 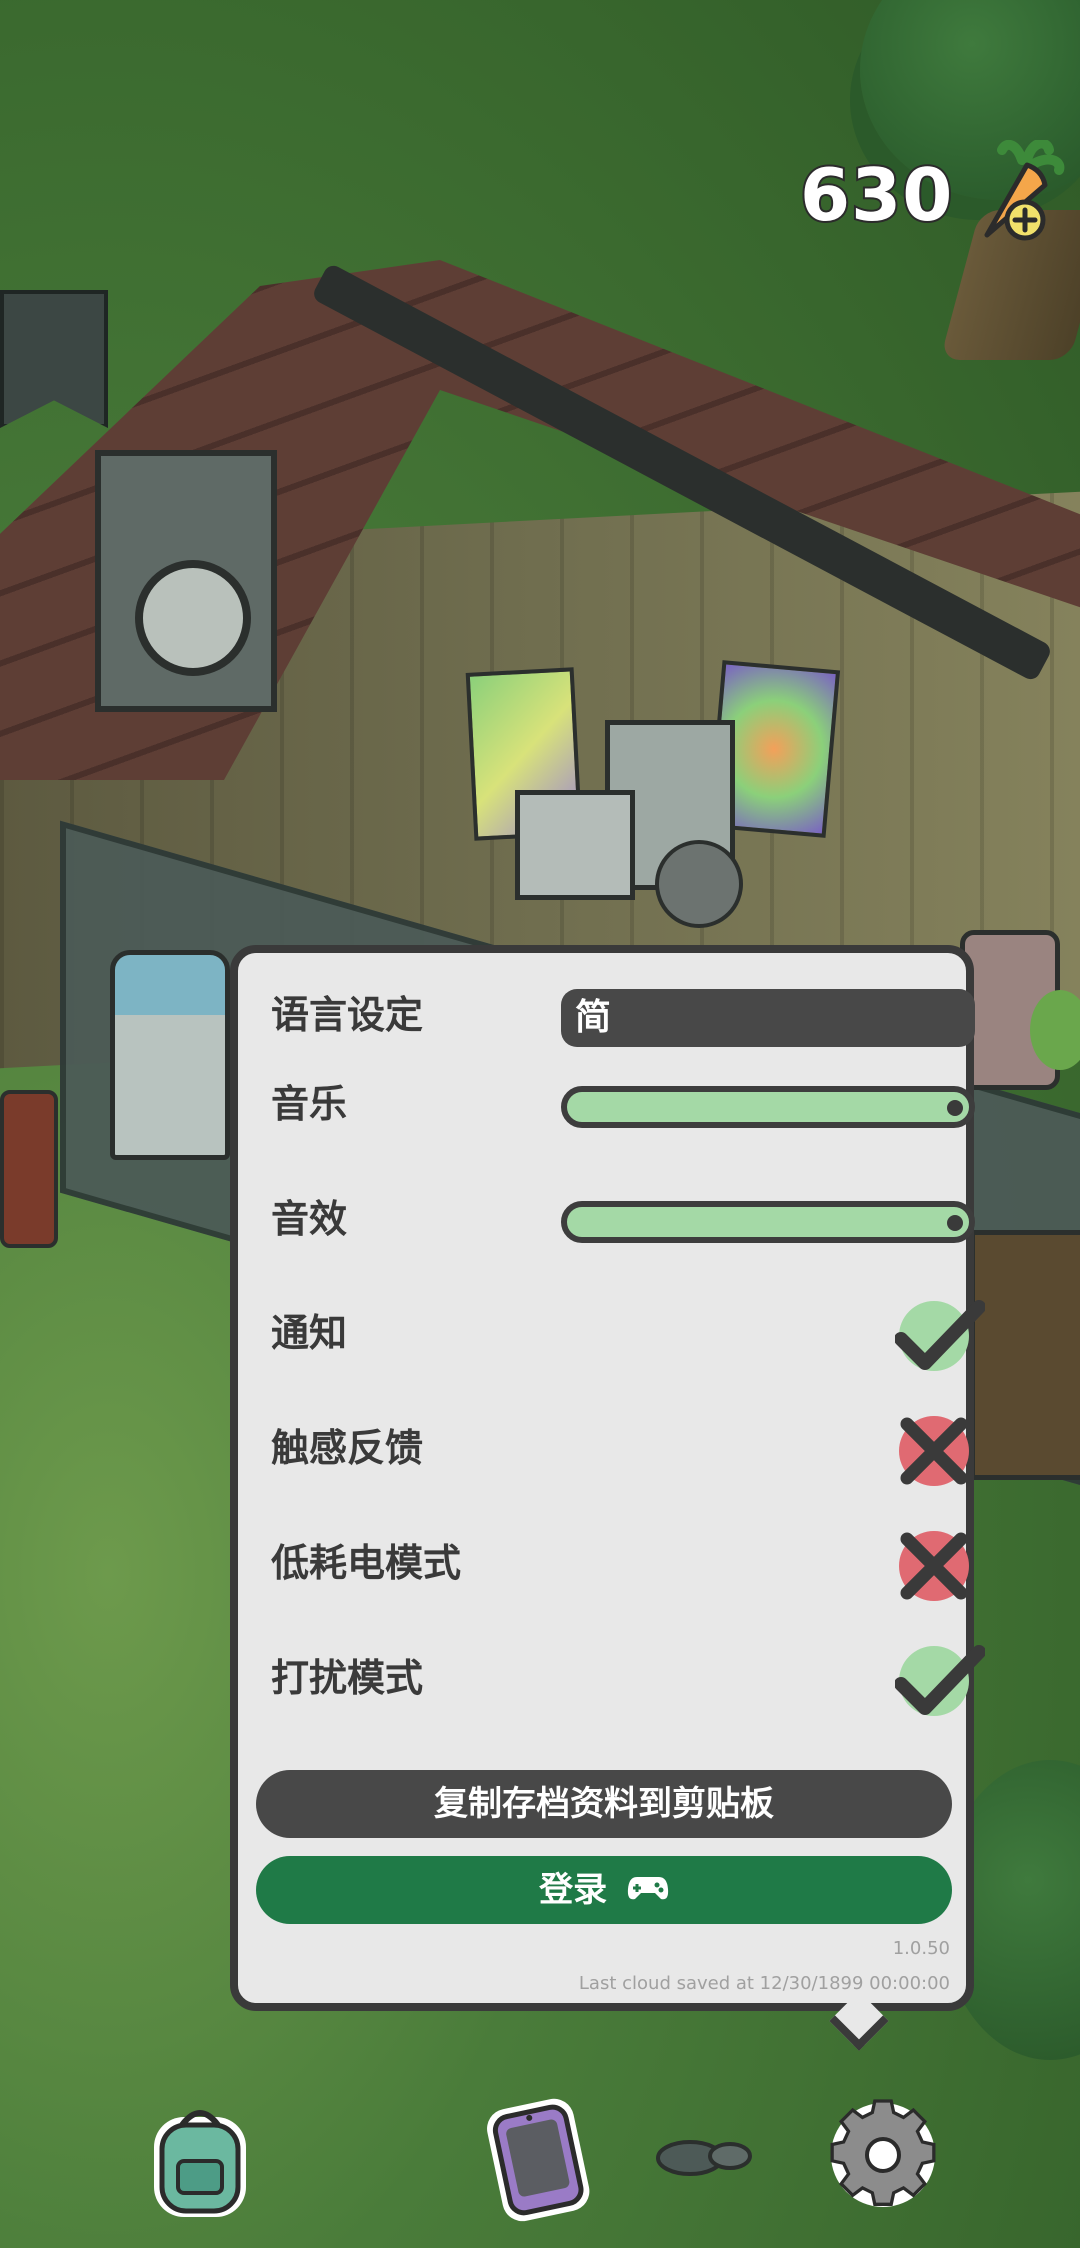 I want to click on login-label: 登录, so click(x=573, y=1890).